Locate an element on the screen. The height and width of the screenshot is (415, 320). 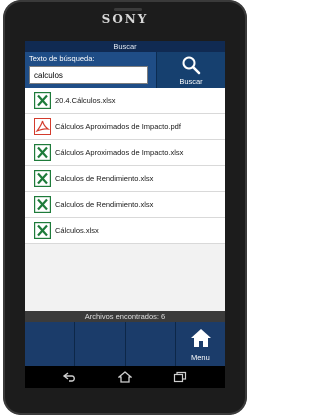
list-item: 20.4.Cálculos.xlsx is located at coordinates (125, 101).